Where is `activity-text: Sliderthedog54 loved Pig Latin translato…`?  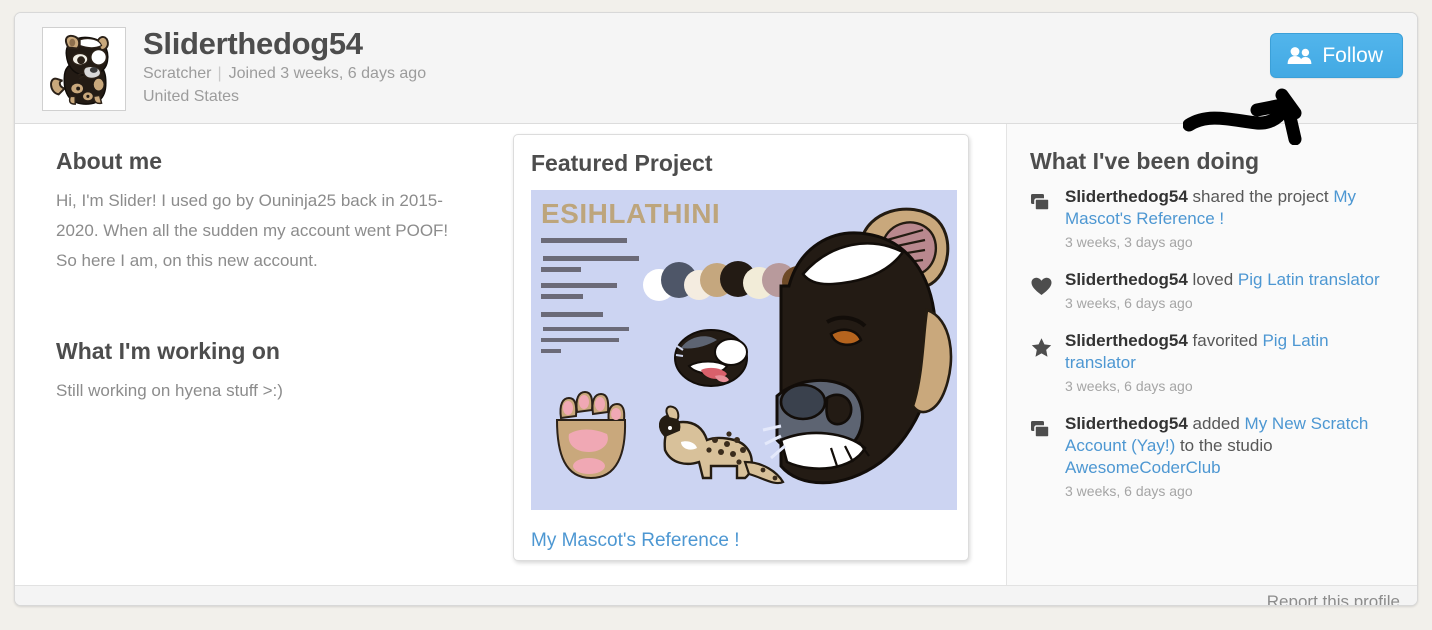 activity-text: Sliderthedog54 loved Pig Latin translato… is located at coordinates (1222, 291).